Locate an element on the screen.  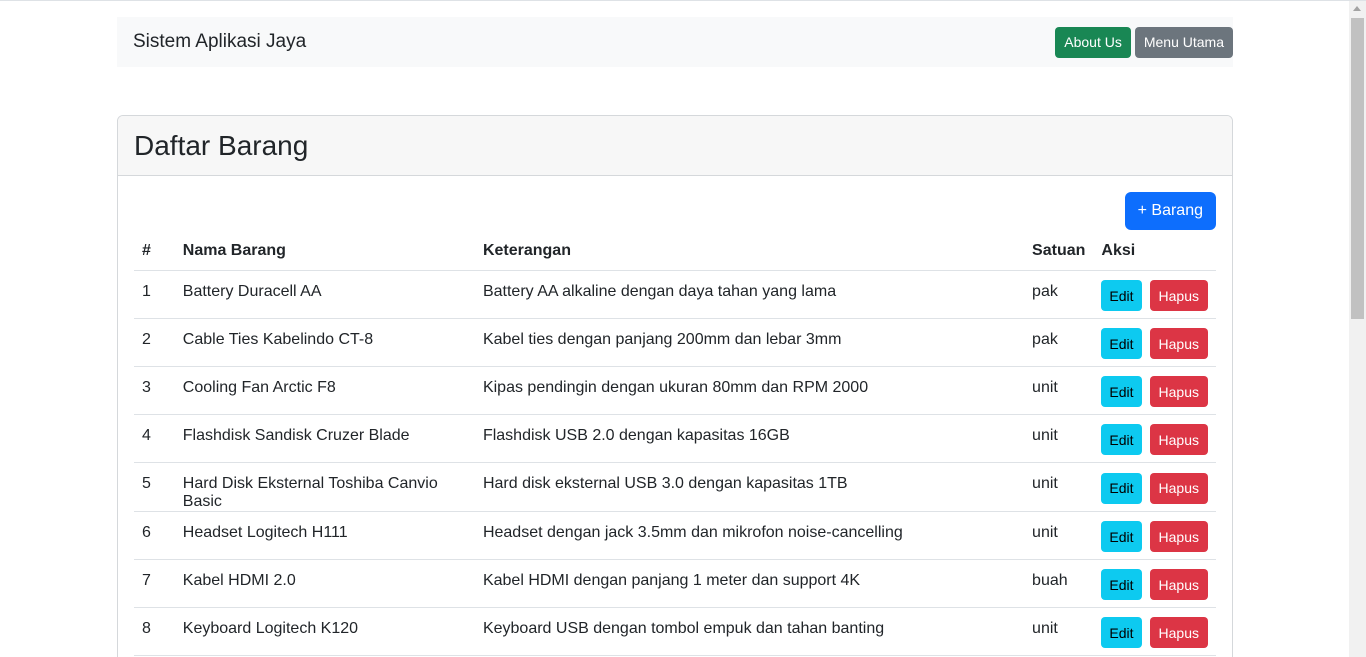
row-number: 5 is located at coordinates (154, 487).